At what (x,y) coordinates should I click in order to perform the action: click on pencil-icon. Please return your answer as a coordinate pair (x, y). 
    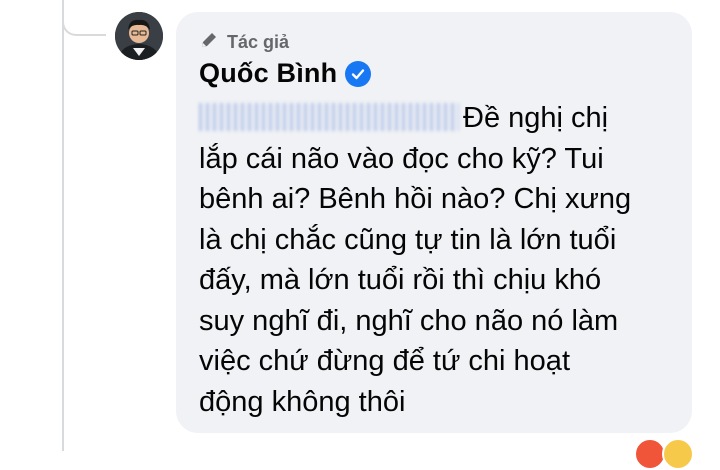
    Looking at the image, I should click on (209, 42).